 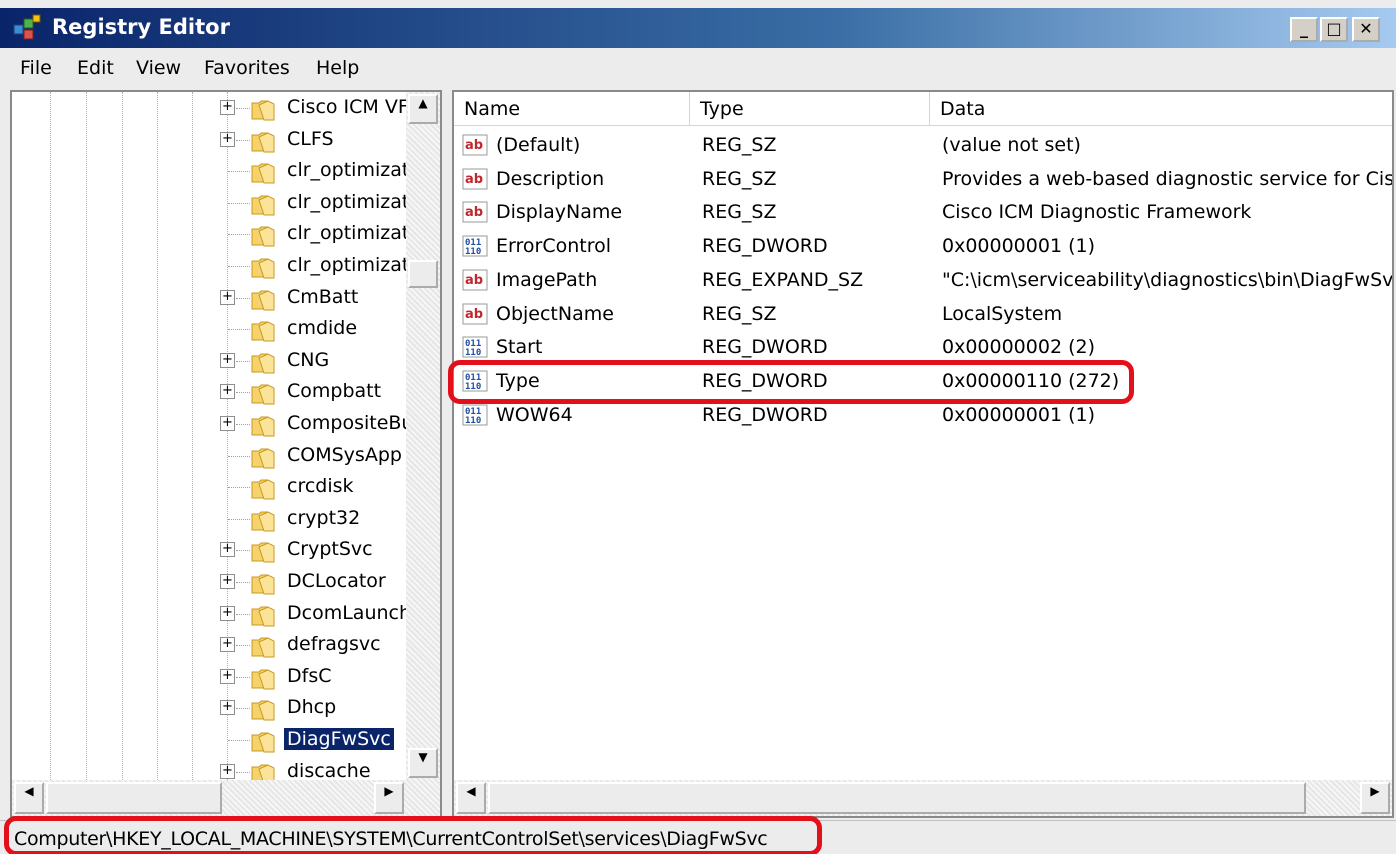 I want to click on tree-item-label: clr_optimizat, so click(x=346, y=233).